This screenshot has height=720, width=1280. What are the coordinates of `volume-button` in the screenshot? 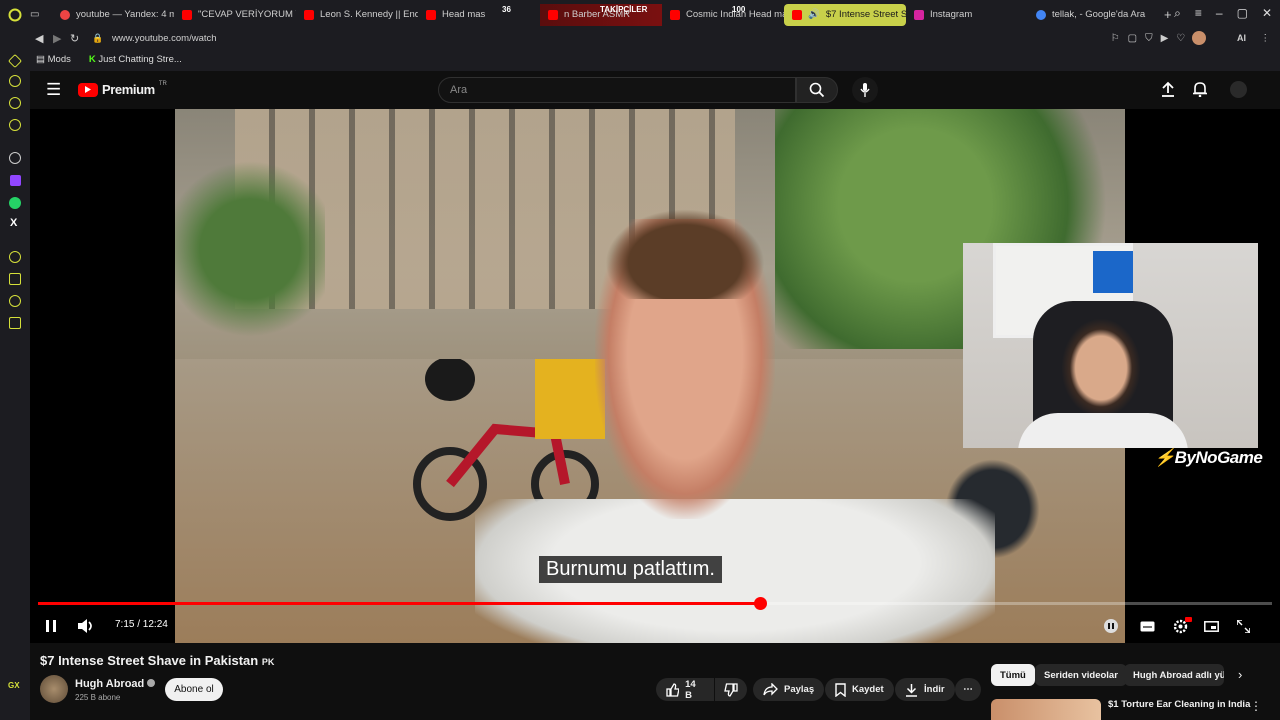 It's located at (86, 626).